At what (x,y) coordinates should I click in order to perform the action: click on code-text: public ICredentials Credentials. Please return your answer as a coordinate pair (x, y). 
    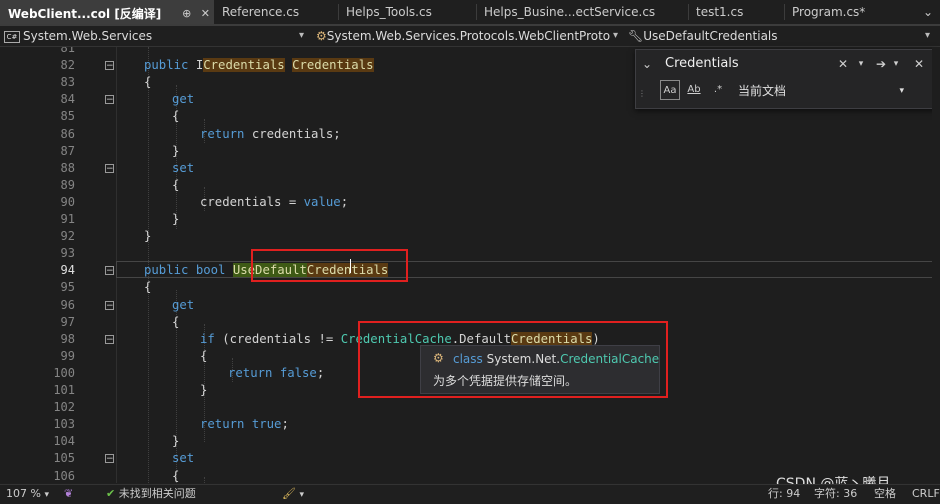
    Looking at the image, I should click on (259, 65).